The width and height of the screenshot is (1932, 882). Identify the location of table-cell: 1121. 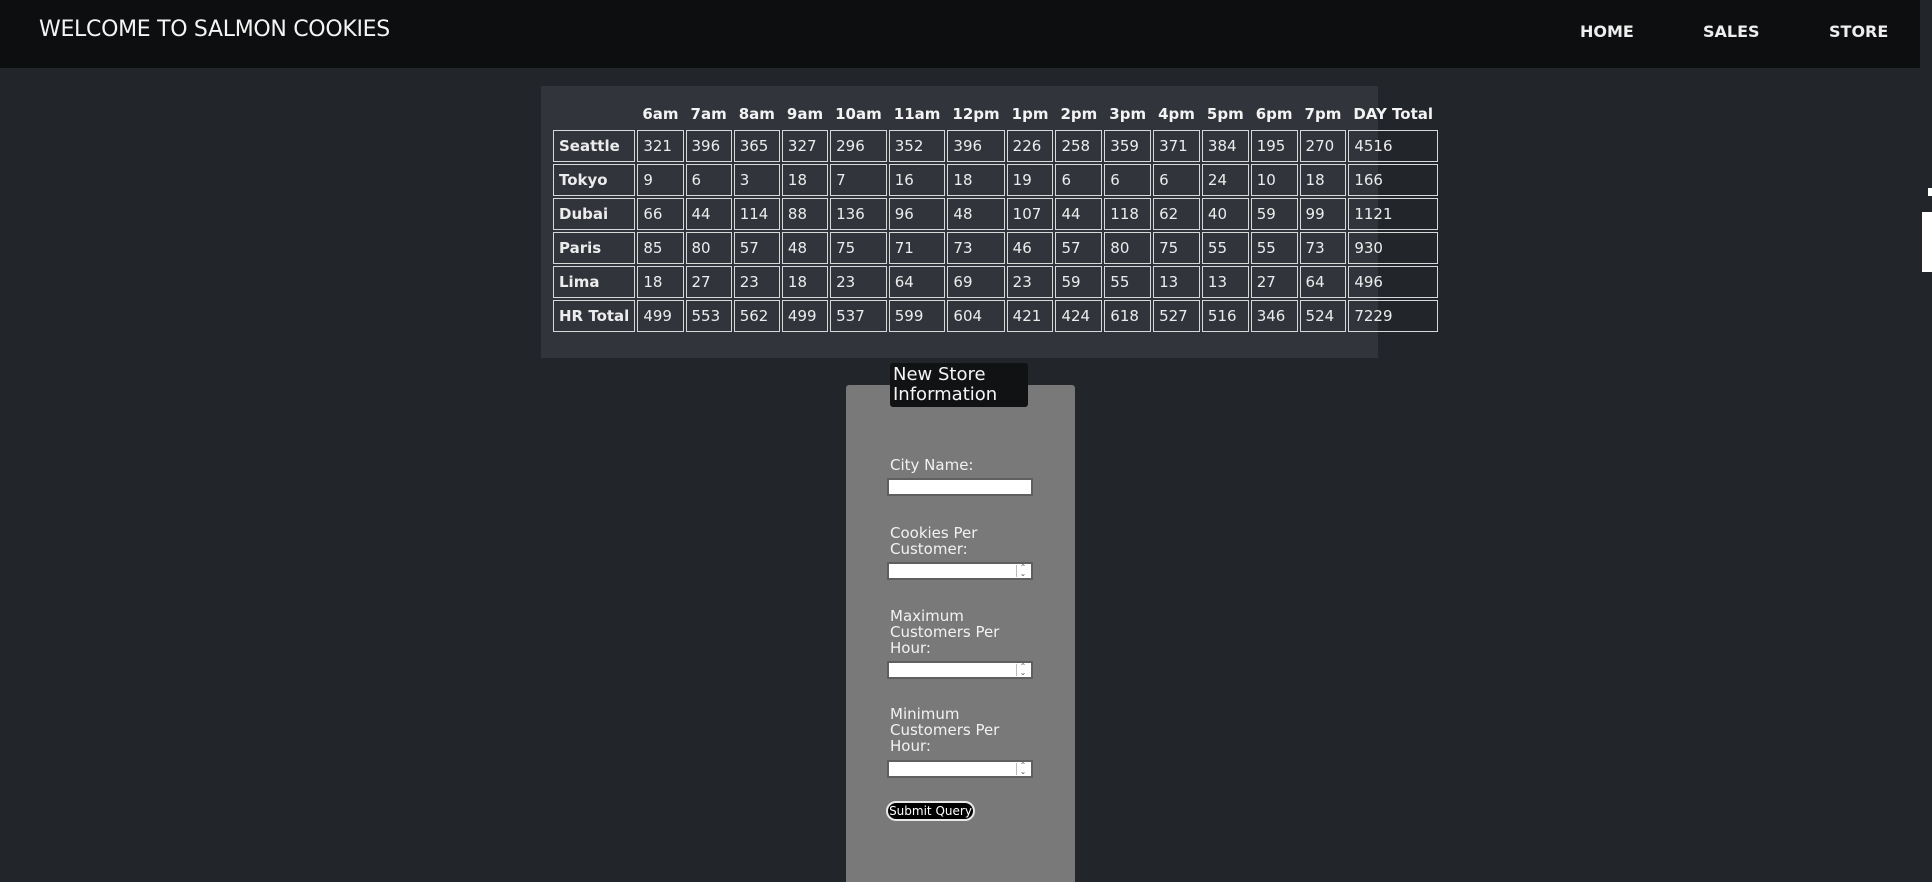
(1393, 214).